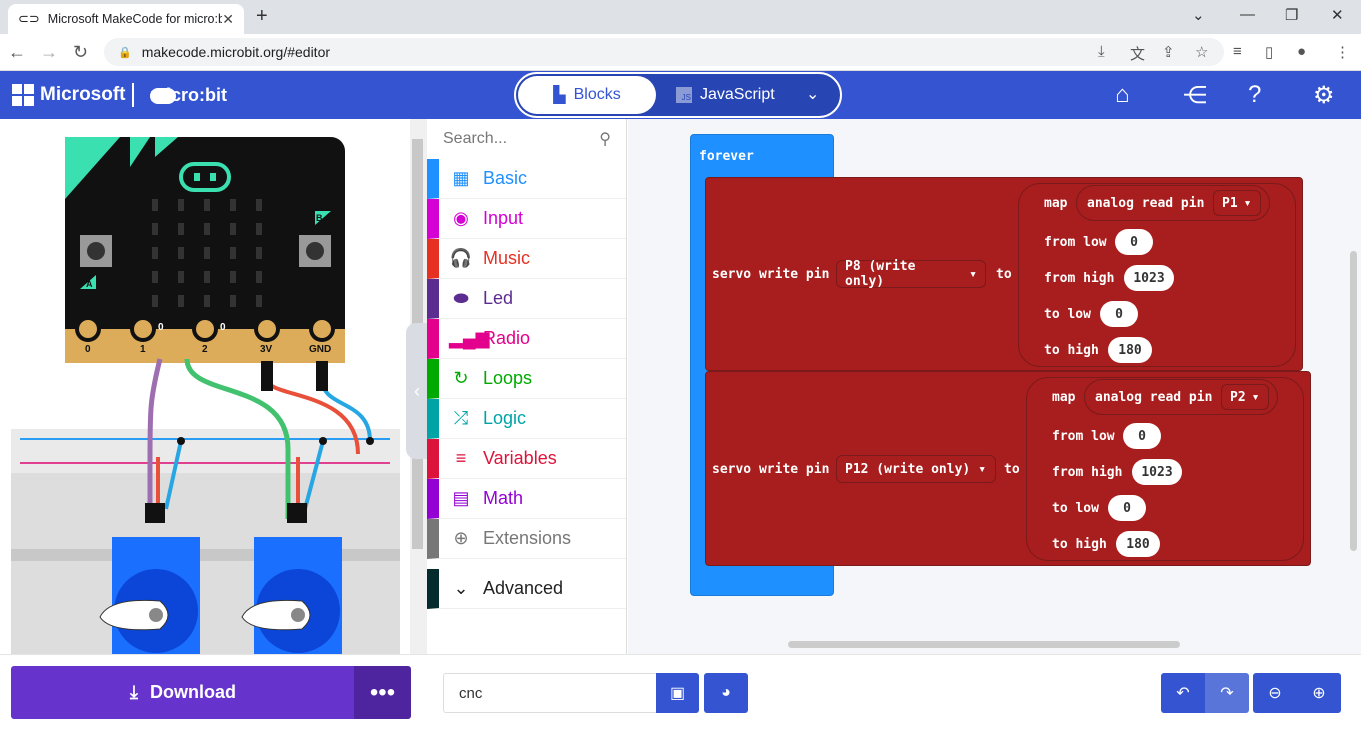  What do you see at coordinates (228, 19) in the screenshot?
I see `close-tab-icon: ✕` at bounding box center [228, 19].